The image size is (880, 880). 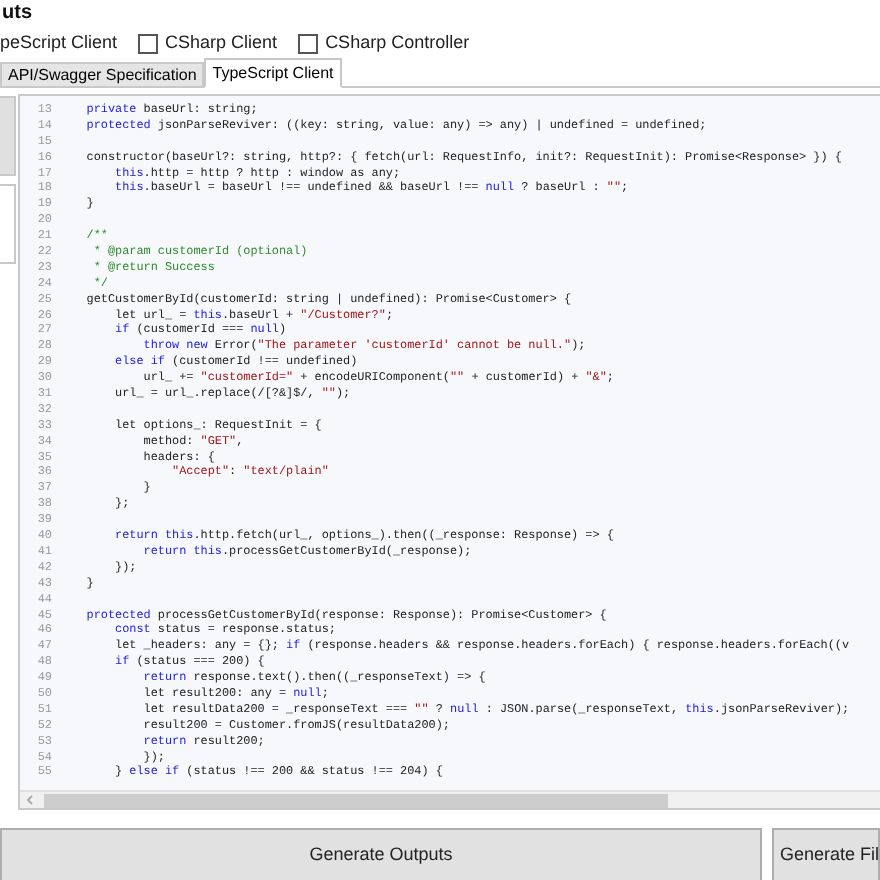 What do you see at coordinates (356, 800) in the screenshot?
I see `scrollbar-thumb` at bounding box center [356, 800].